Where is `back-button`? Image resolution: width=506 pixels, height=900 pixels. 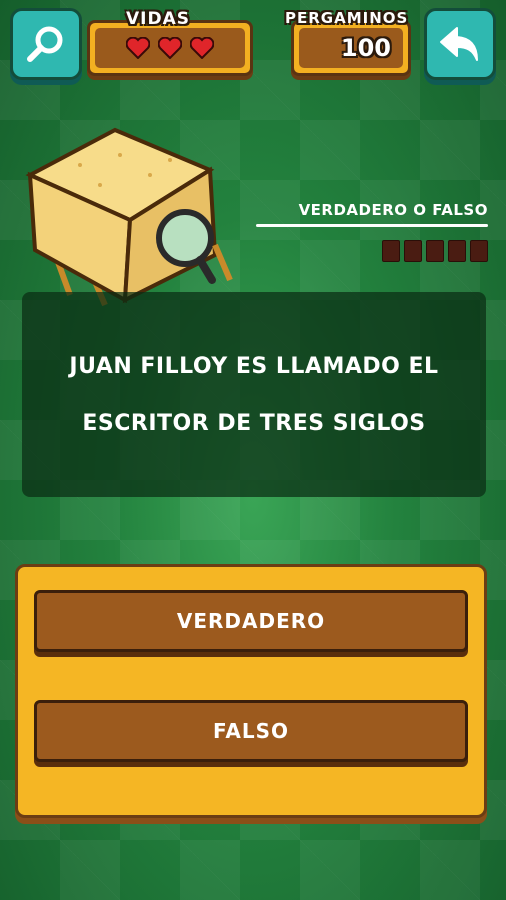
back-button is located at coordinates (460, 44).